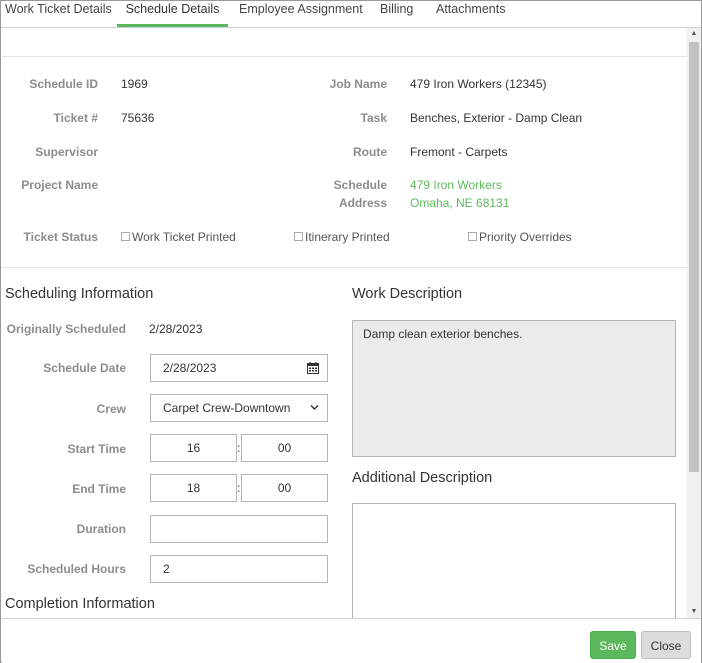 The image size is (702, 663). I want to click on tab-attachments: Attachments, so click(470, 14).